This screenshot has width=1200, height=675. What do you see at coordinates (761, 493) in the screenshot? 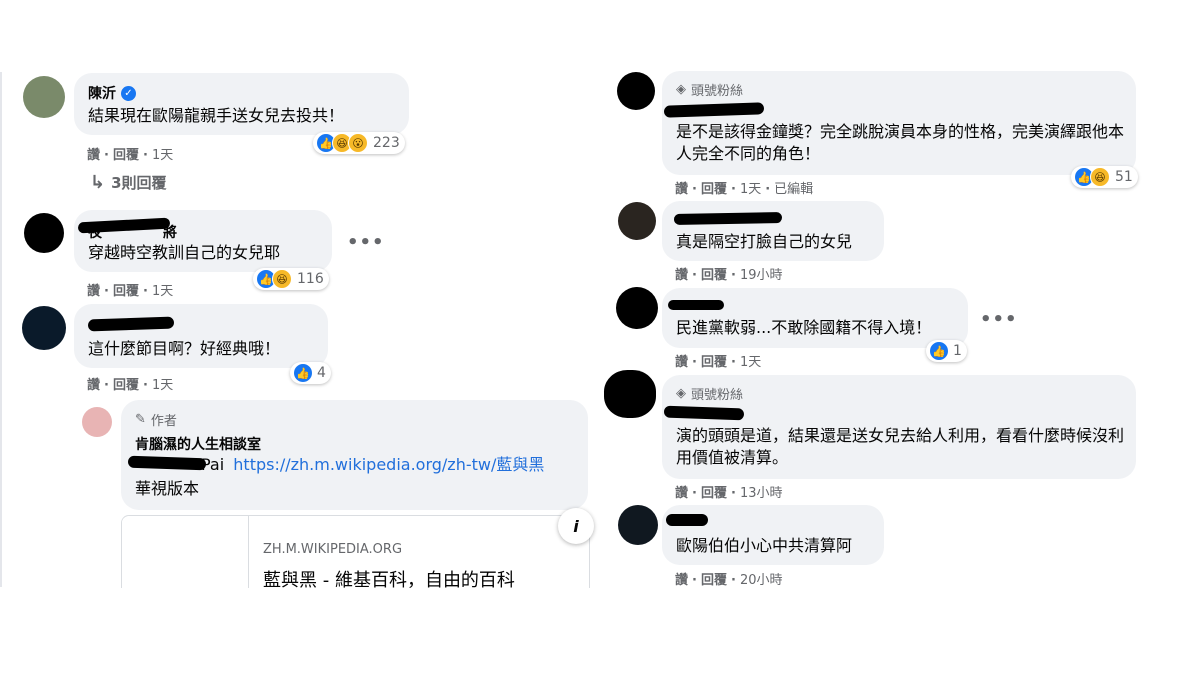
I see `timestamp: 13小時` at bounding box center [761, 493].